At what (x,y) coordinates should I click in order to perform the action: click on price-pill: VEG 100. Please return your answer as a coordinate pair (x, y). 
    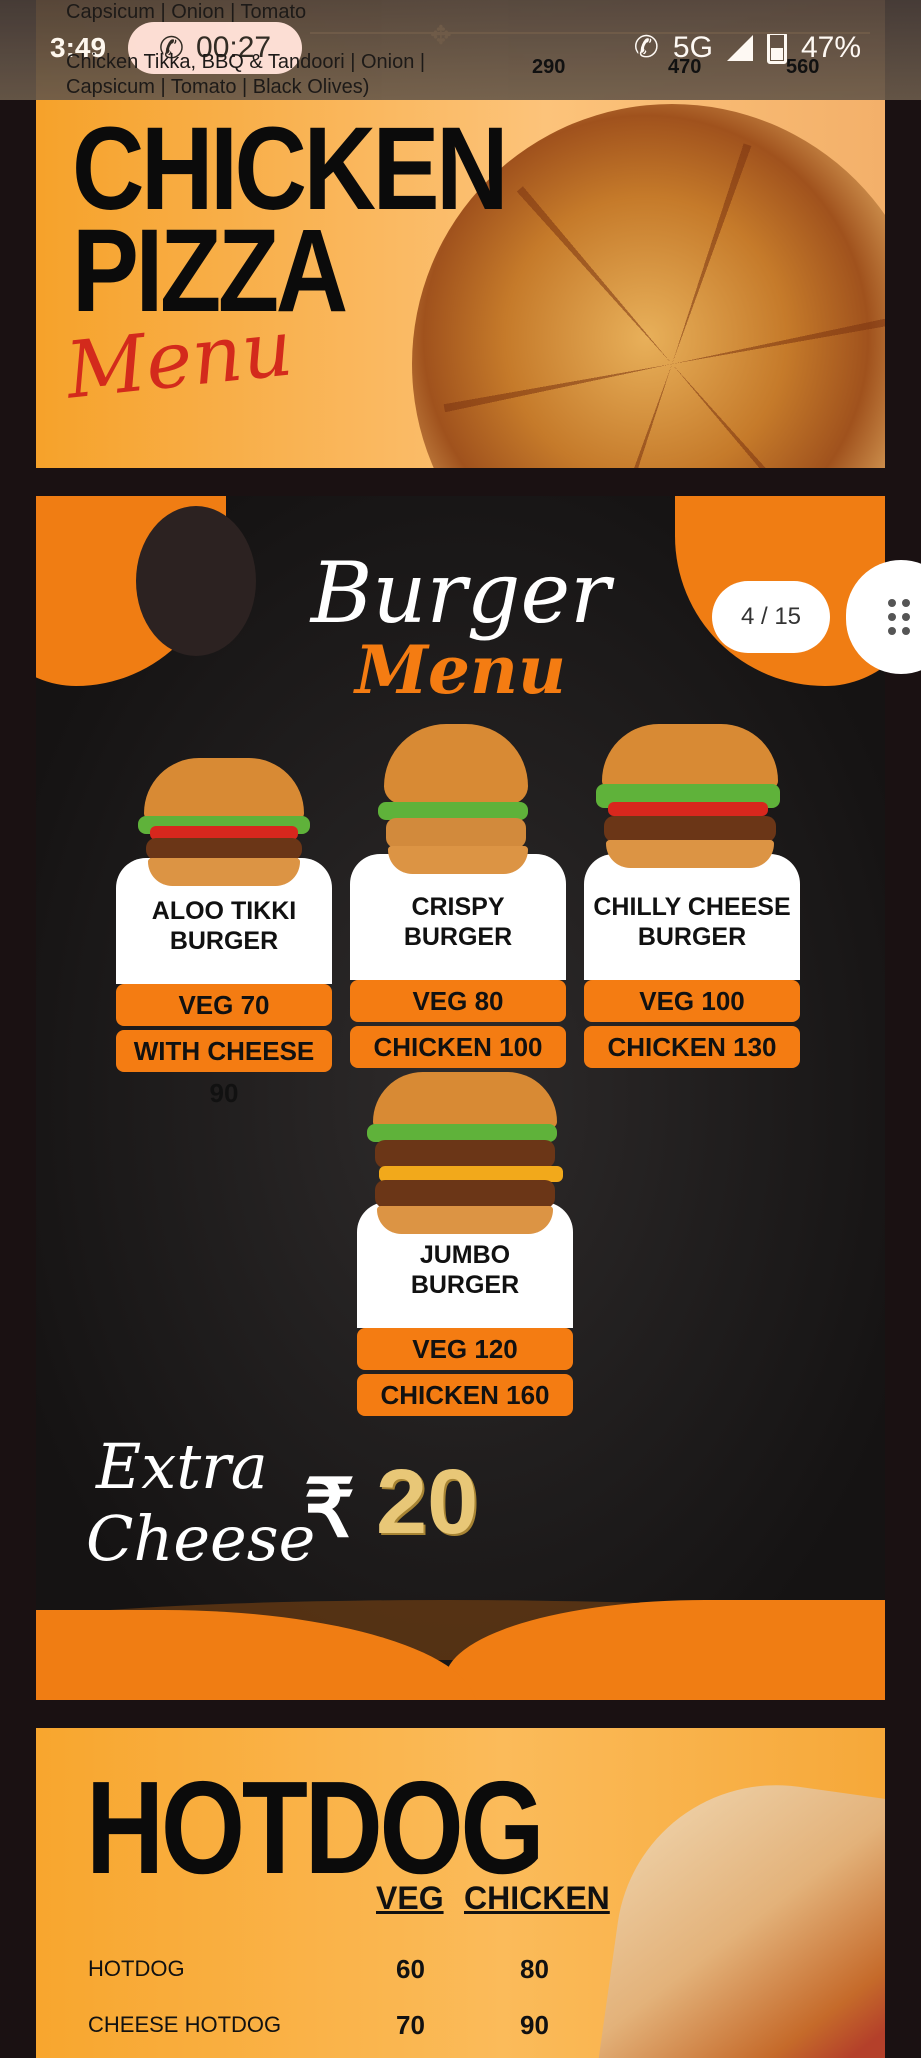
    Looking at the image, I should click on (692, 1001).